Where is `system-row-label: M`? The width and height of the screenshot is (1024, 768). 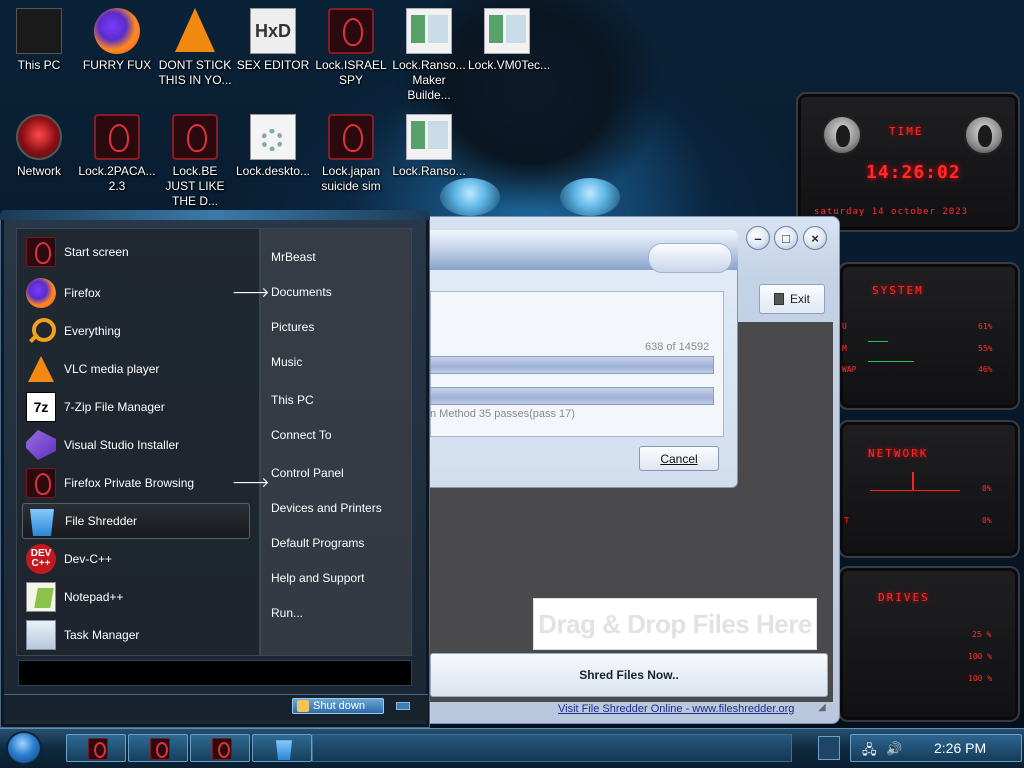
system-row-label: M is located at coordinates (844, 348).